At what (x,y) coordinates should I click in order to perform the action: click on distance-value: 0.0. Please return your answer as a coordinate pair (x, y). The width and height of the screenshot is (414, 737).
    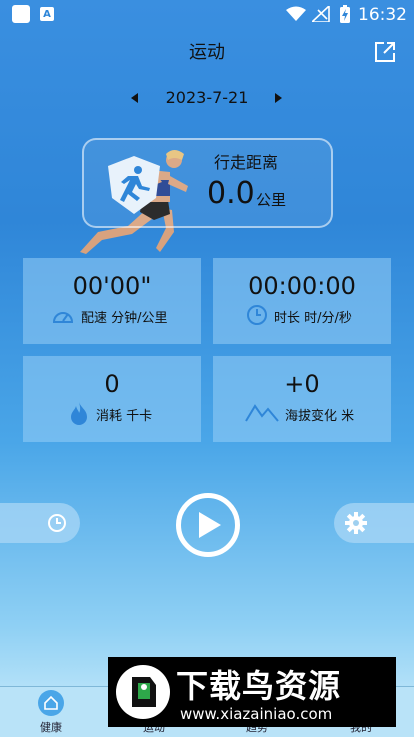
    Looking at the image, I should click on (231, 193).